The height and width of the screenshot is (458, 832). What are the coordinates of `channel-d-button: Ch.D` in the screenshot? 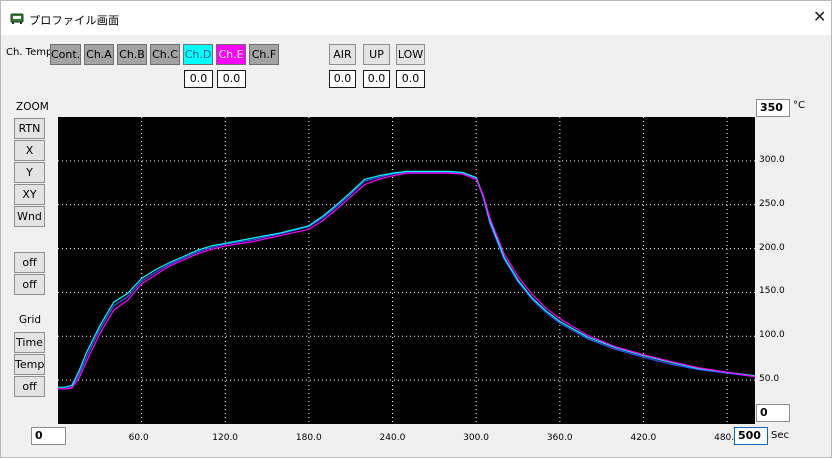 It's located at (198, 54).